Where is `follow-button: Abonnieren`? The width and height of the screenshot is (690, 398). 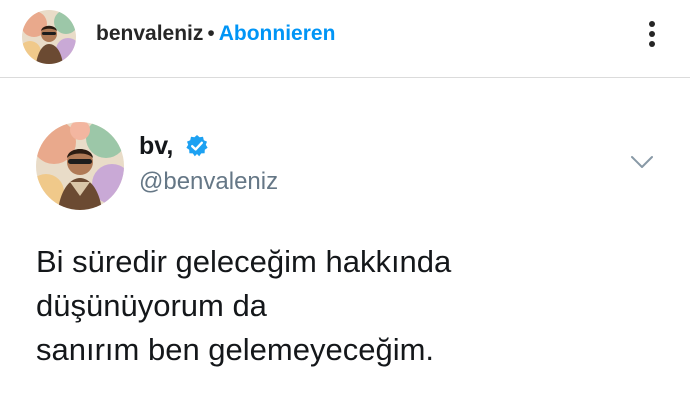 follow-button: Abonnieren is located at coordinates (277, 33).